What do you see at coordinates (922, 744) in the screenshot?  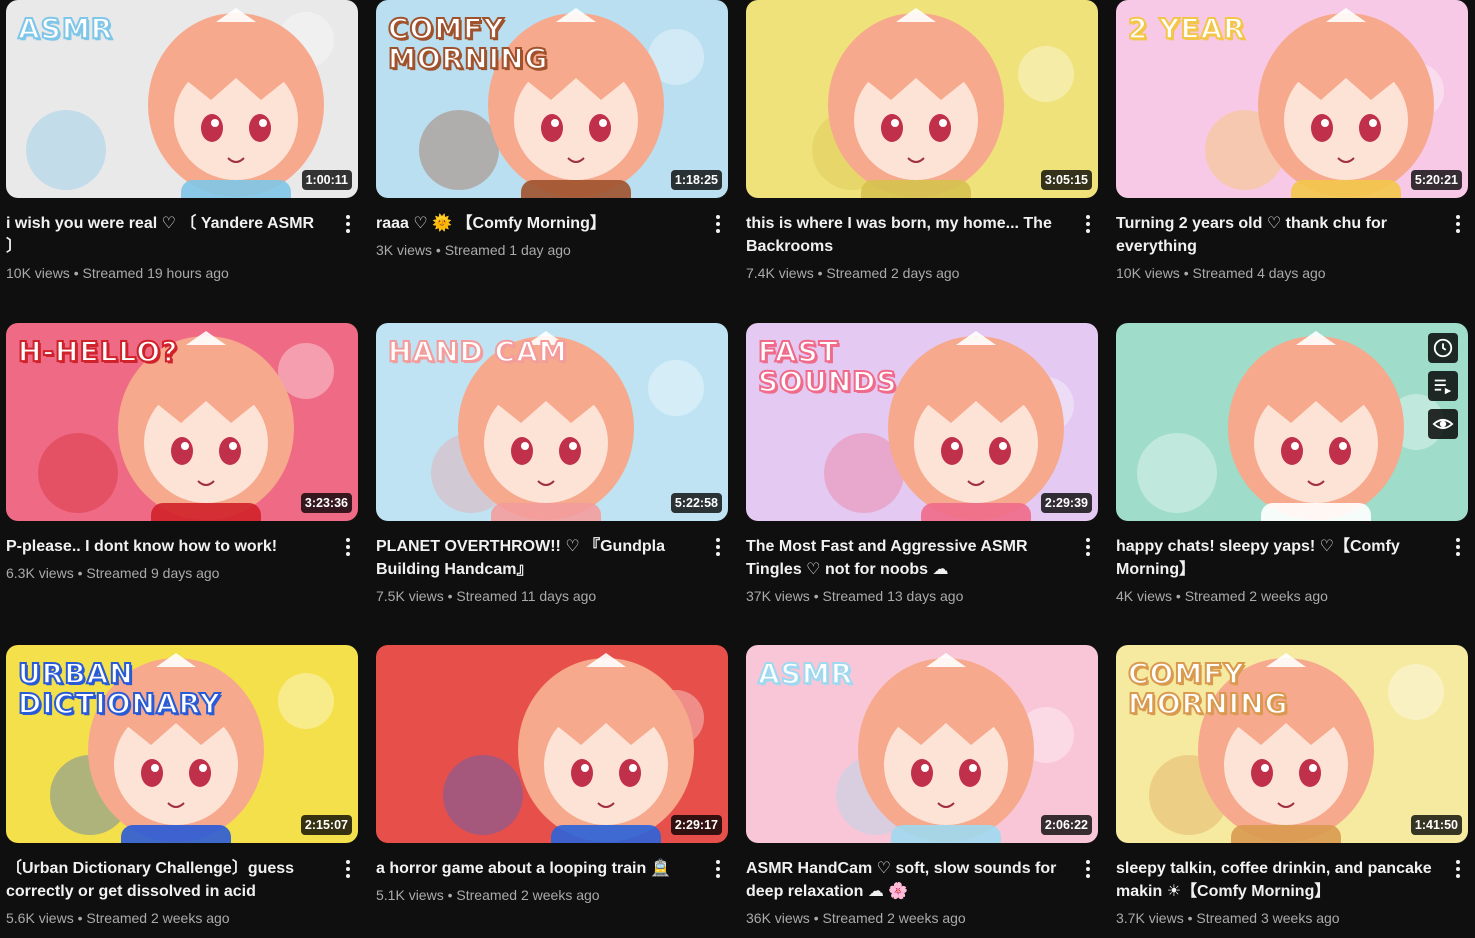 I see `video-thumbnail: ASMR 2:06:22` at bounding box center [922, 744].